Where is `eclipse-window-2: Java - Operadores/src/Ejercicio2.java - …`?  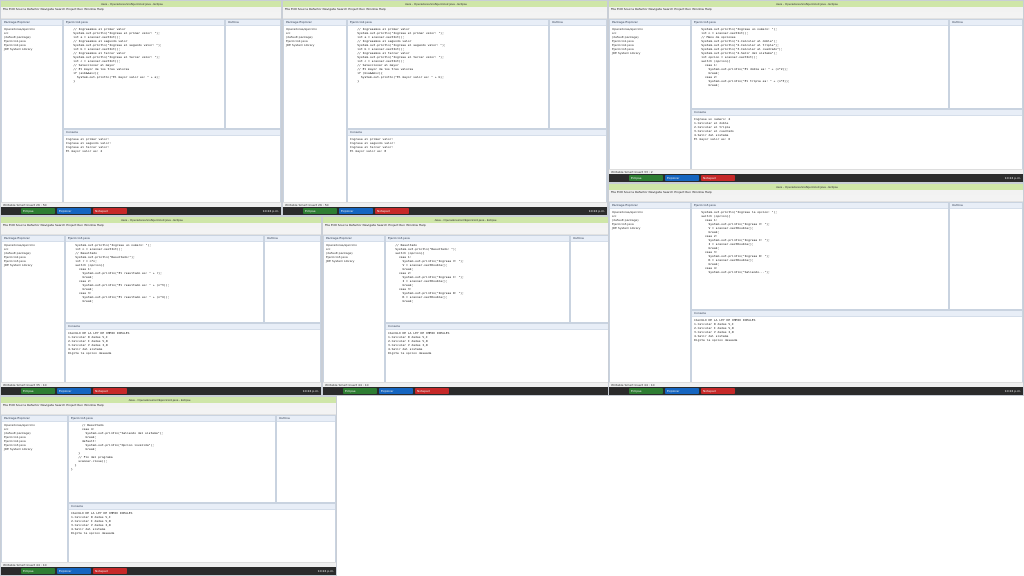
eclipse-window-2: Java - Operadores/src/Ejercicio2.java - … is located at coordinates (445, 108).